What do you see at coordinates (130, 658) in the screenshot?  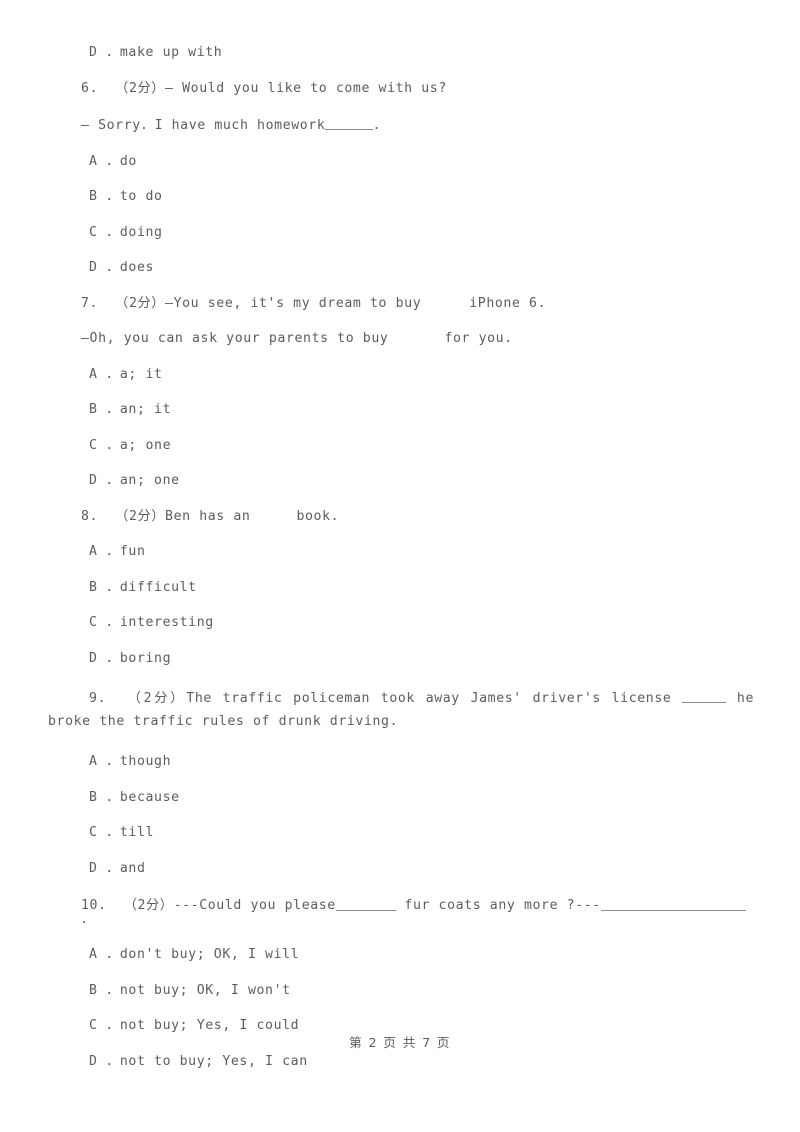 I see `option-item-8-d: D ．boring` at bounding box center [130, 658].